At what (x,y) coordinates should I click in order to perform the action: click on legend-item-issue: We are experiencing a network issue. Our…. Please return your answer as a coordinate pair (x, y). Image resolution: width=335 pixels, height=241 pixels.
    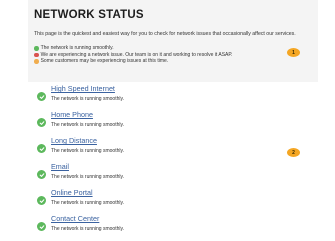
    Looking at the image, I should click on (133, 55).